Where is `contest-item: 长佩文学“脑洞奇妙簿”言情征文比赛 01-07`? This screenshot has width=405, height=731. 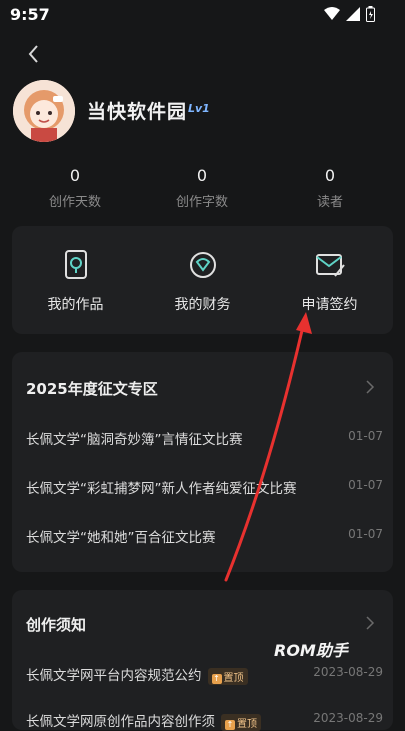 contest-item: 长佩文学“脑洞奇妙簿”言情征文比赛 01-07 is located at coordinates (204, 438).